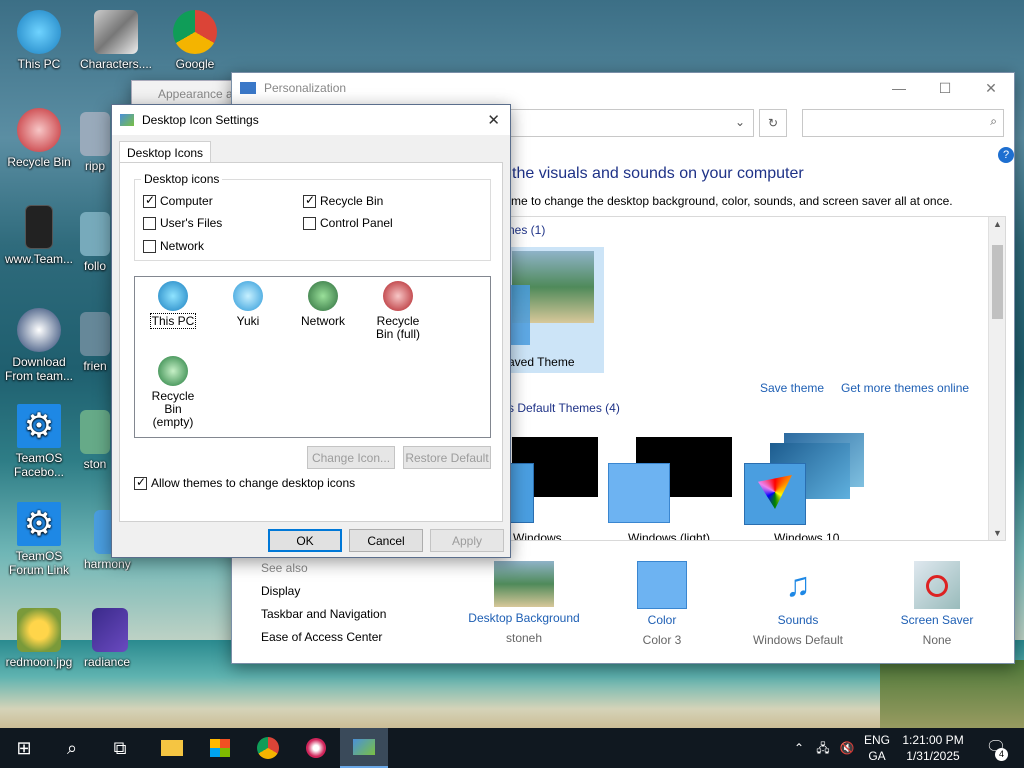 This screenshot has width=1024, height=768. Describe the element at coordinates (106, 638) in the screenshot. I see `desktop-icon-radiance: radiance` at that location.